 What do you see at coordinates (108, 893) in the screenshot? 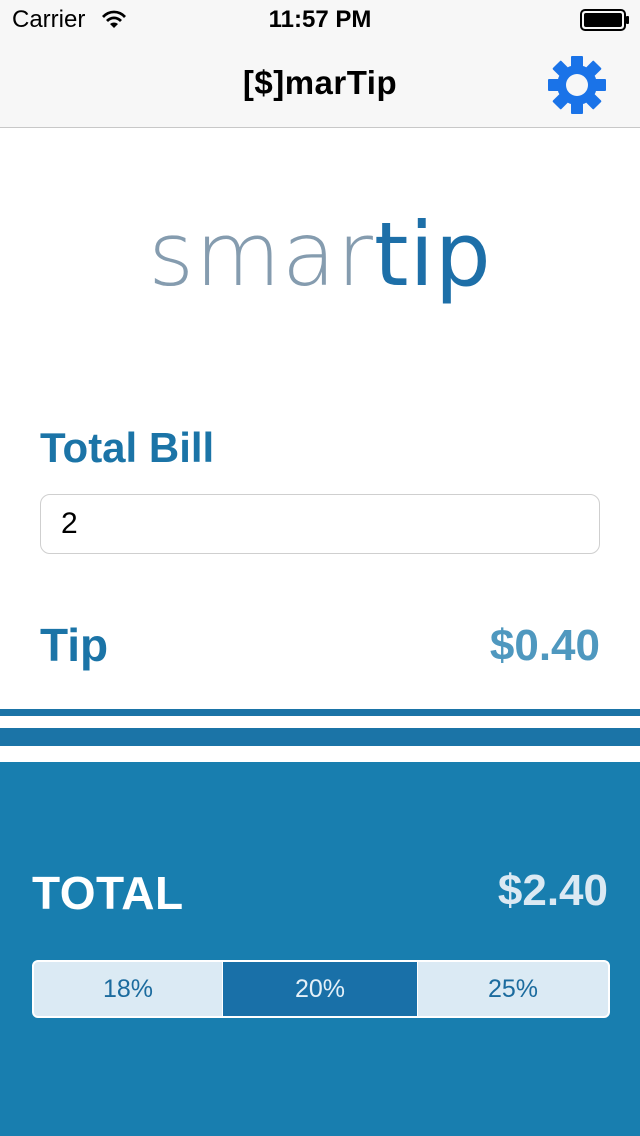
I see `total-label: TOTAL` at bounding box center [108, 893].